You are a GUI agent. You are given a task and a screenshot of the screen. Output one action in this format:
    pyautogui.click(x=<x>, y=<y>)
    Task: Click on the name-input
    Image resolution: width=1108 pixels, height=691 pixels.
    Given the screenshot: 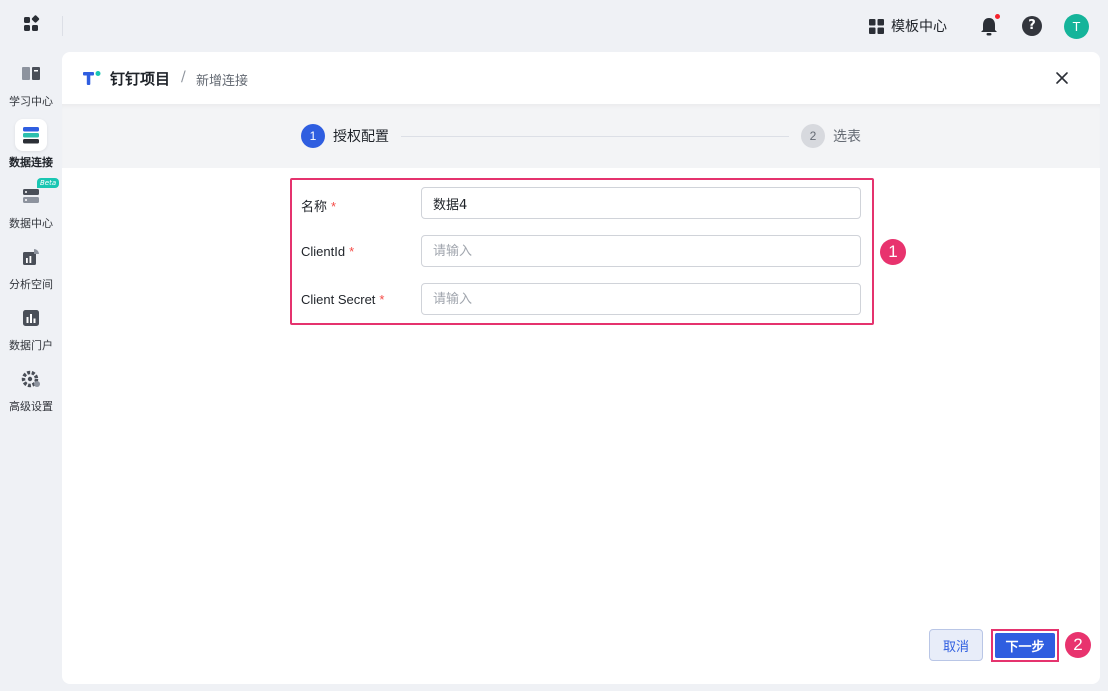 What is the action you would take?
    pyautogui.click(x=641, y=203)
    